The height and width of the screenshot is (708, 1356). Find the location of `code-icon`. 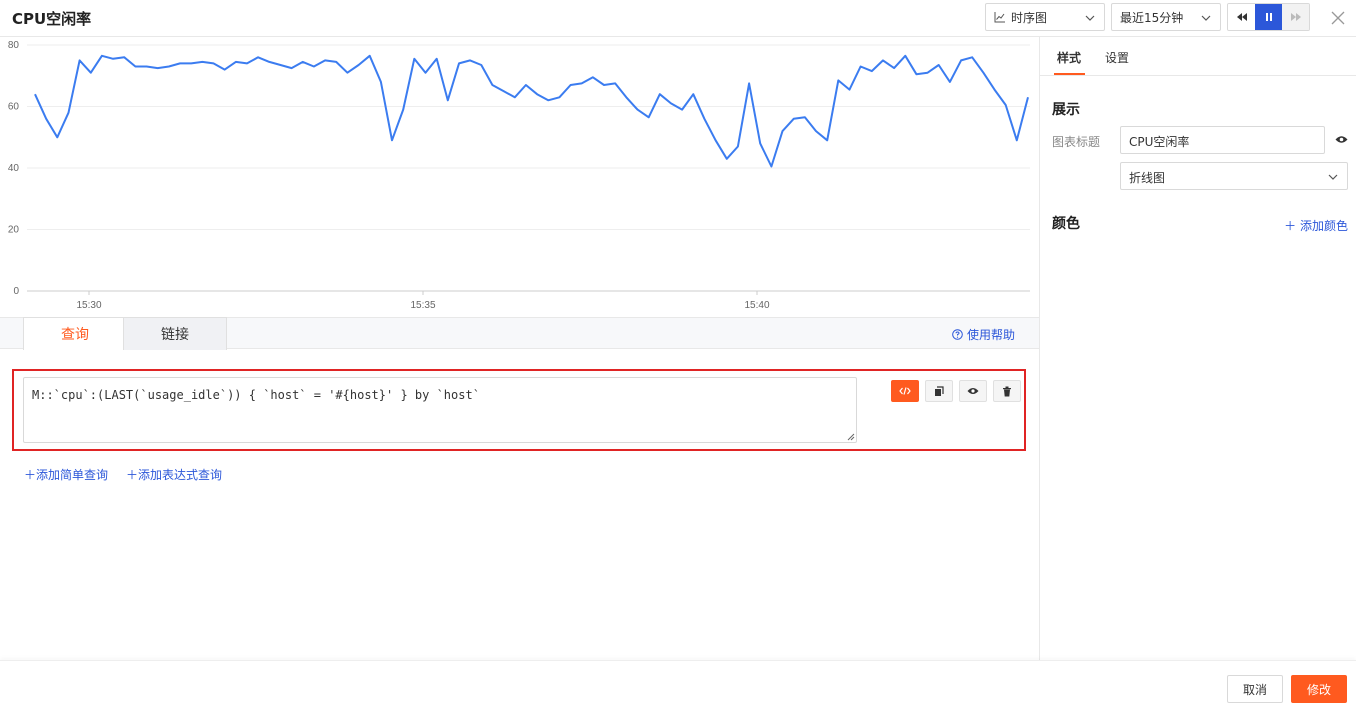

code-icon is located at coordinates (905, 391).